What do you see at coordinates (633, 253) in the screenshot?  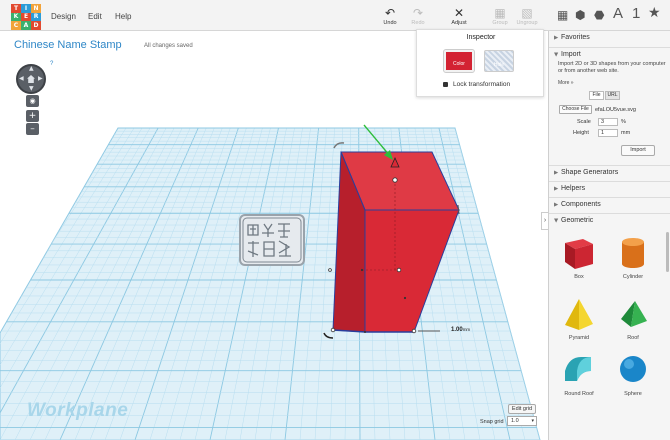 I see `cylinder-icon` at bounding box center [633, 253].